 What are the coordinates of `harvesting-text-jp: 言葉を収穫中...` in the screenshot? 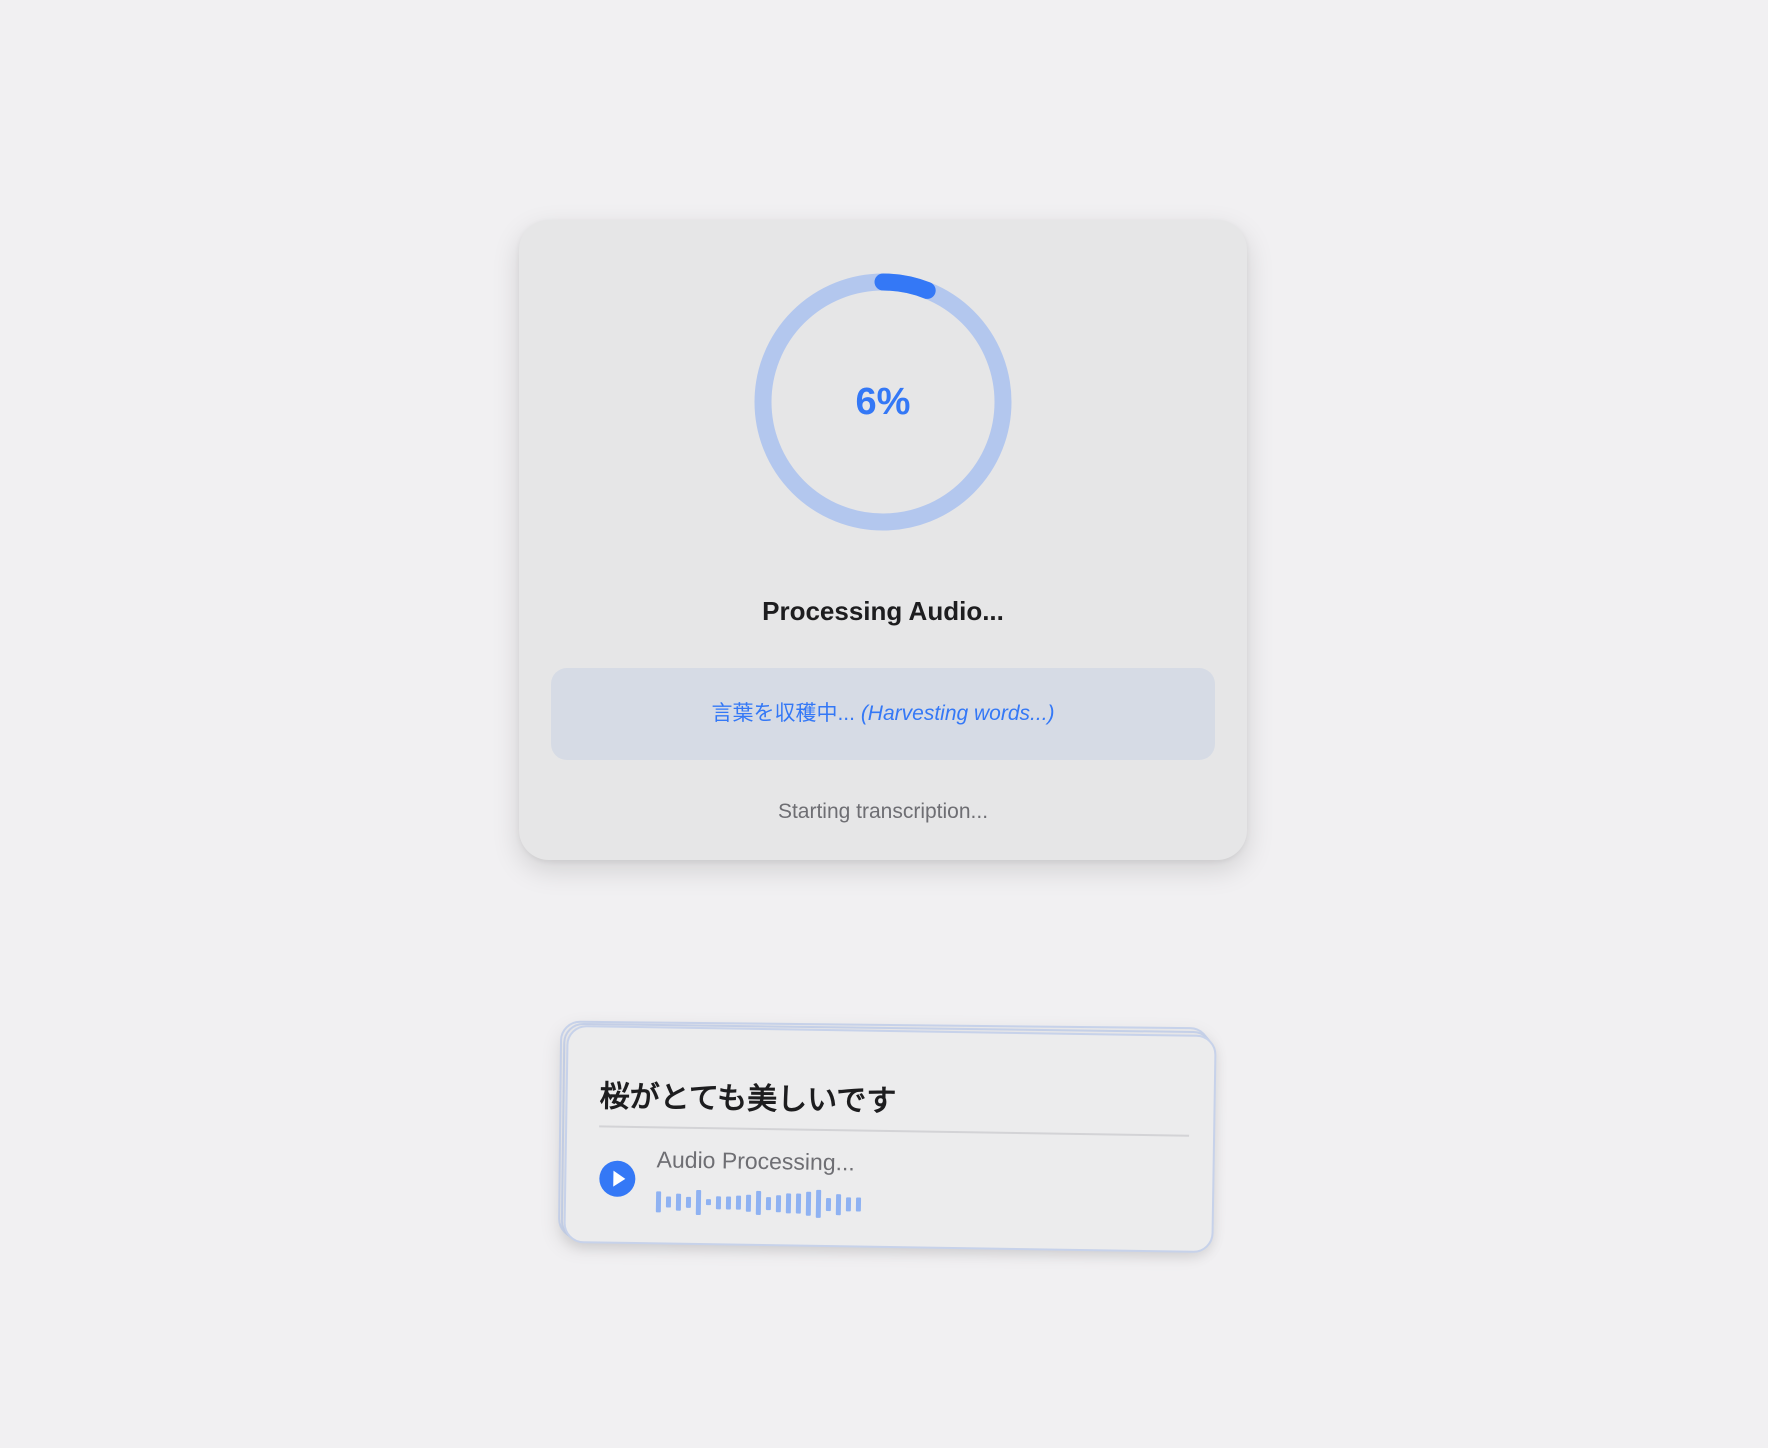 It's located at (783, 713).